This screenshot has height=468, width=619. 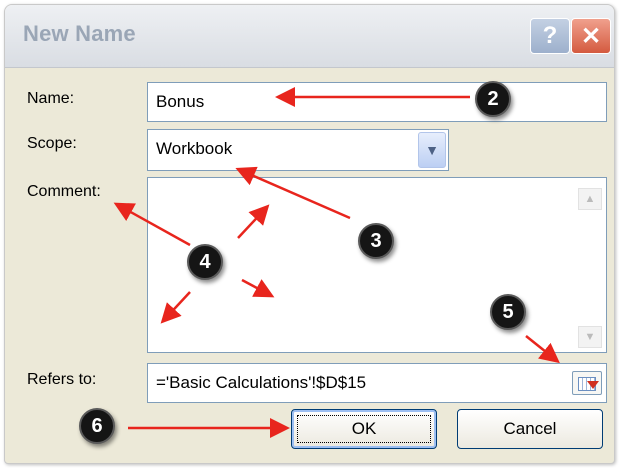 What do you see at coordinates (64, 191) in the screenshot?
I see `comment-label: Comment:` at bounding box center [64, 191].